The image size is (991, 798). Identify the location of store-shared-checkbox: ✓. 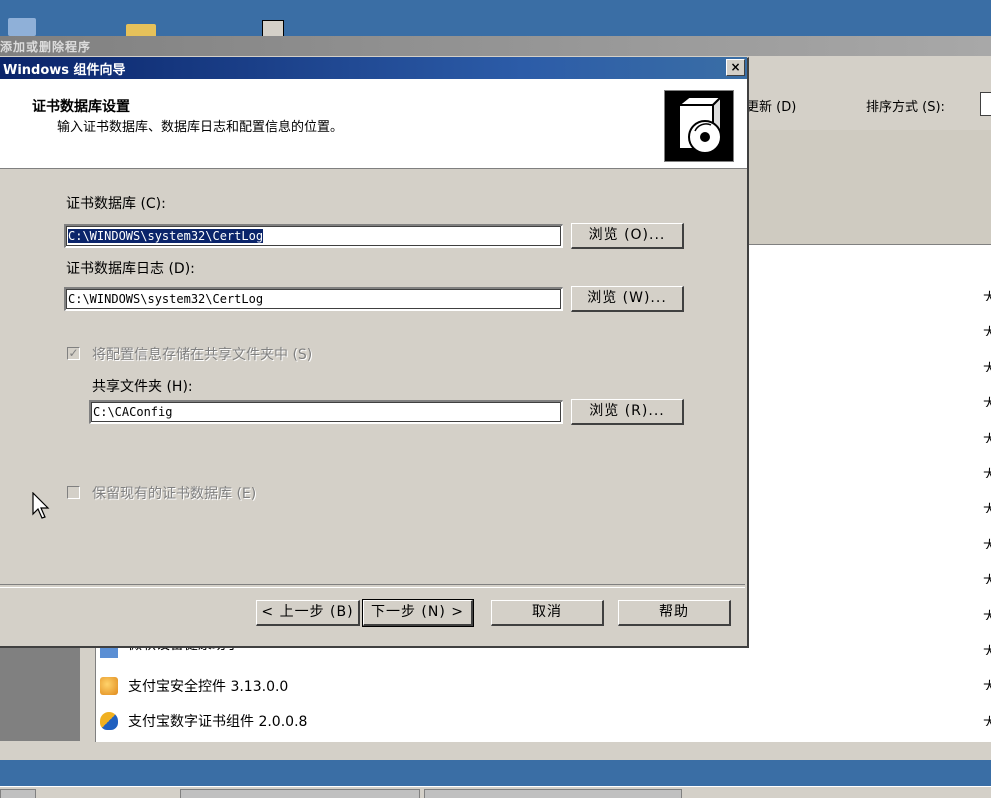
(73, 353).